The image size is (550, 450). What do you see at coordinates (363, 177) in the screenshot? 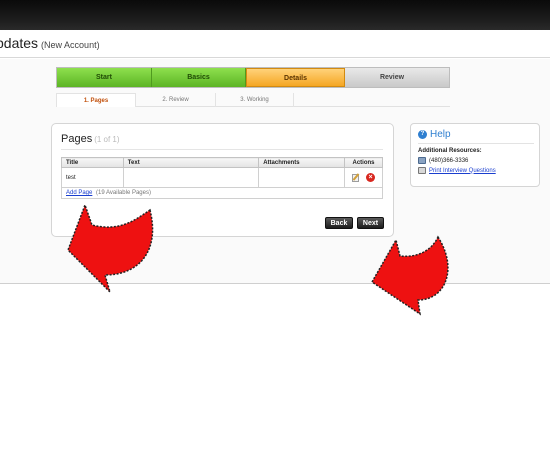
I see `cell-actions: ×` at bounding box center [363, 177].